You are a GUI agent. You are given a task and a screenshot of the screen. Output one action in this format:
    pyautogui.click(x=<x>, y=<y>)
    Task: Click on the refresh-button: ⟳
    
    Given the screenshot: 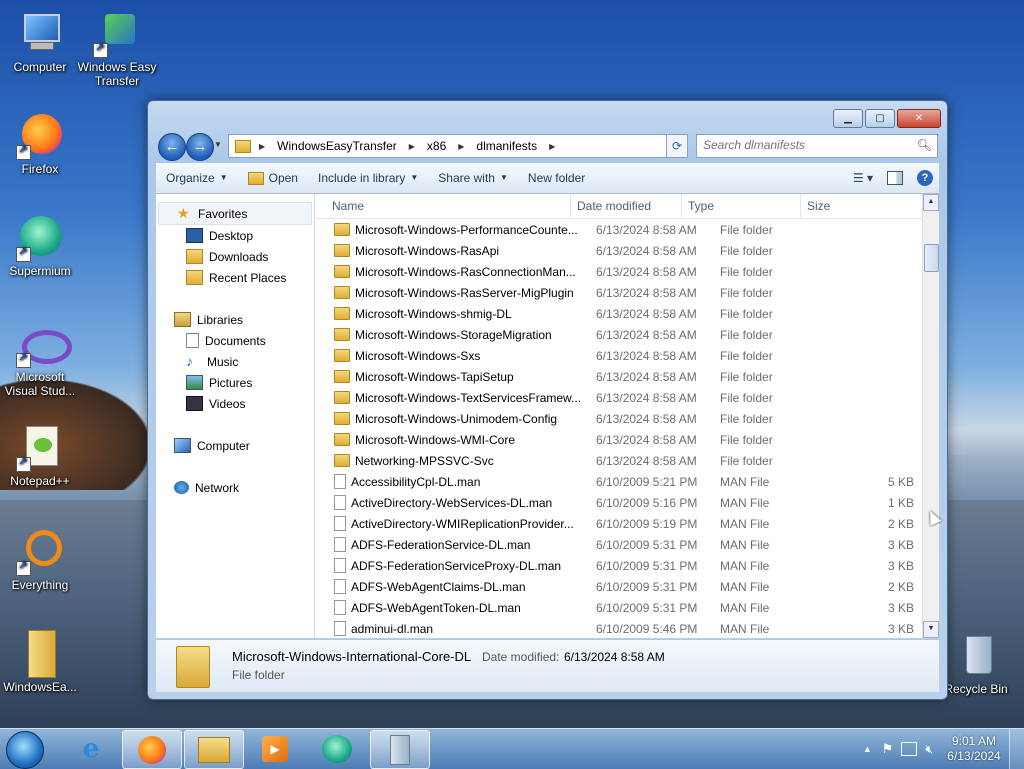 What is the action you would take?
    pyautogui.click(x=677, y=146)
    